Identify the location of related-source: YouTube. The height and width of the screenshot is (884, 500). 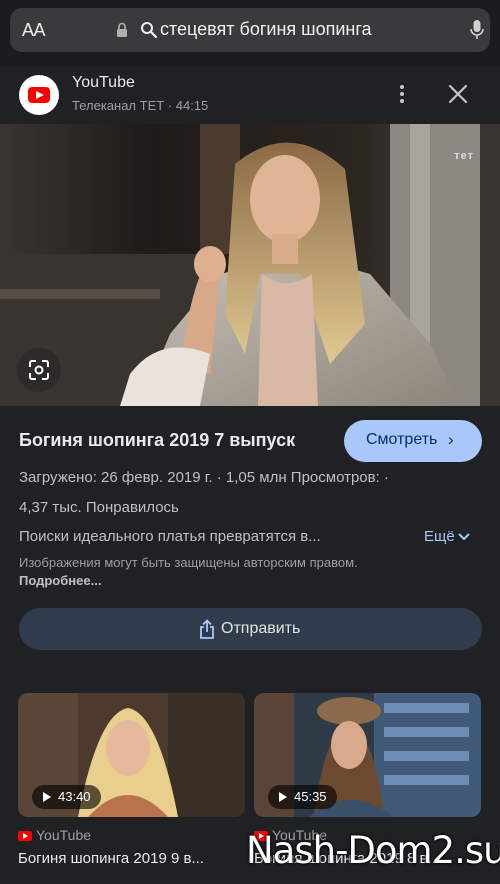
(54, 835).